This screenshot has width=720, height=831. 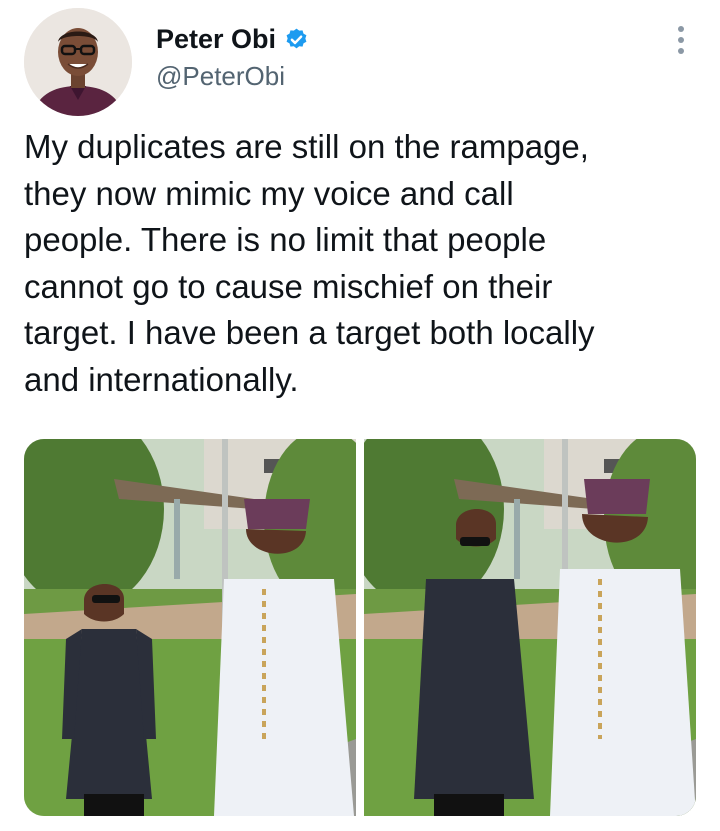 What do you see at coordinates (220, 76) in the screenshot?
I see `author-handle: @PeterObi` at bounding box center [220, 76].